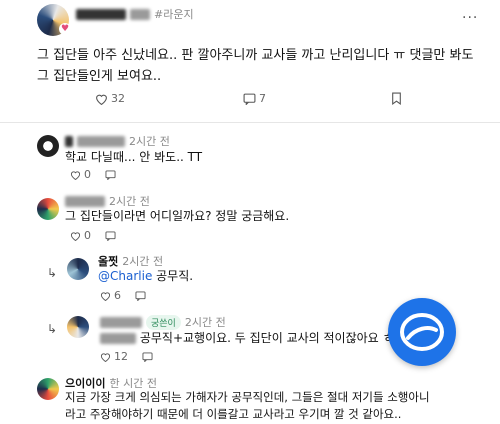 This screenshot has height=424, width=500. What do you see at coordinates (110, 98) in the screenshot?
I see `like-button: 32` at bounding box center [110, 98].